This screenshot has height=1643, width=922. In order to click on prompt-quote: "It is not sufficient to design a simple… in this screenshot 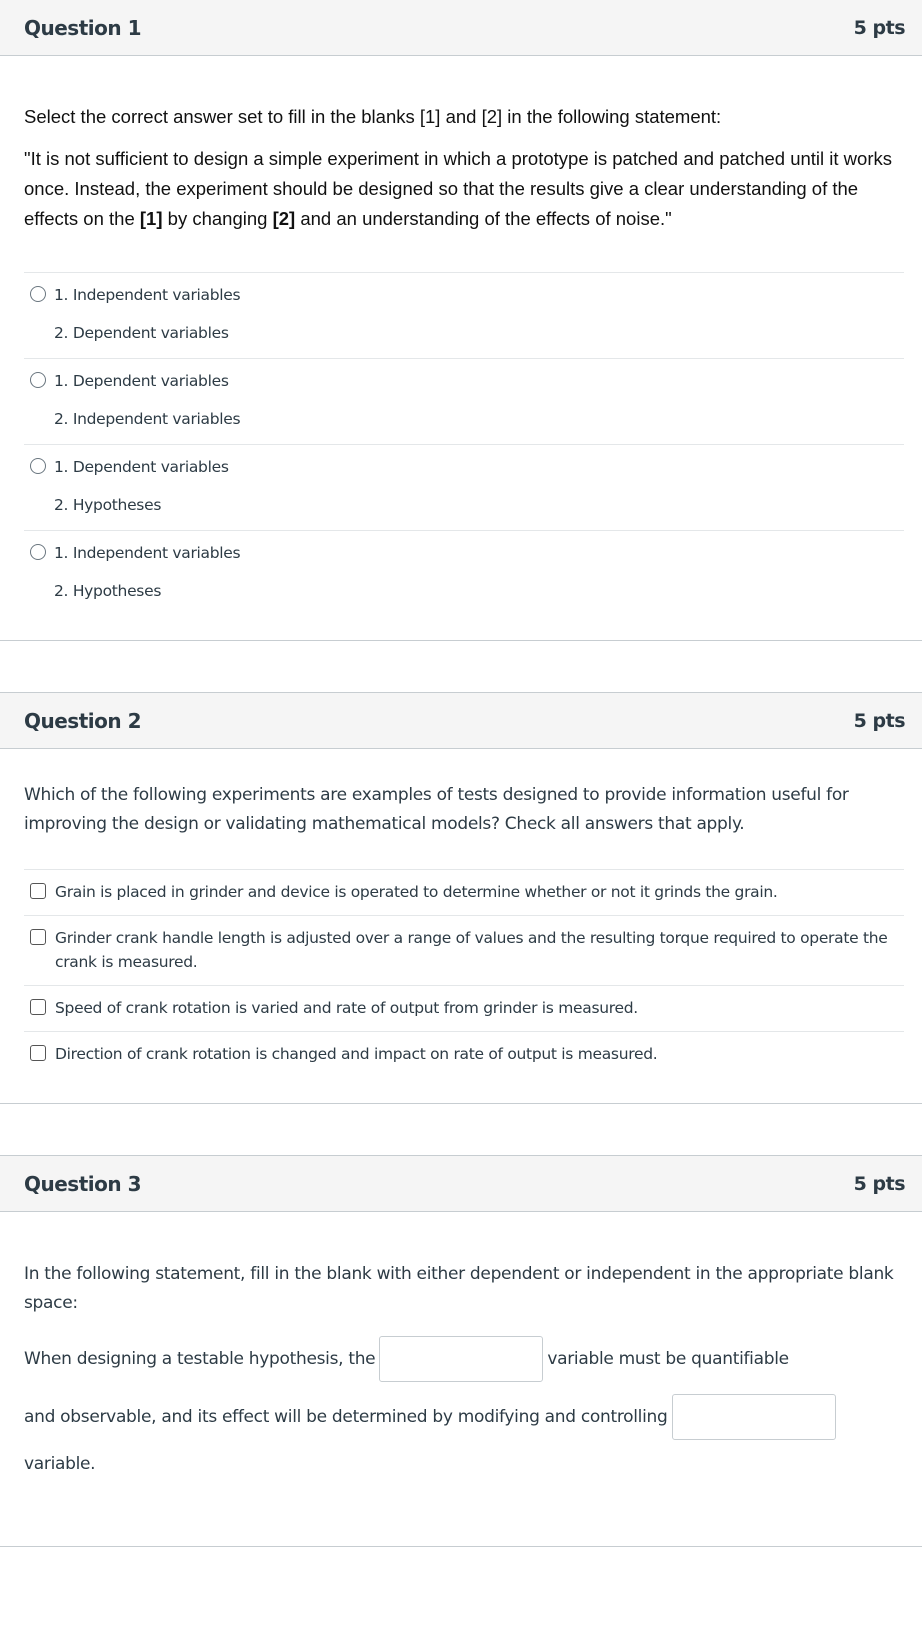, I will do `click(464, 189)`.